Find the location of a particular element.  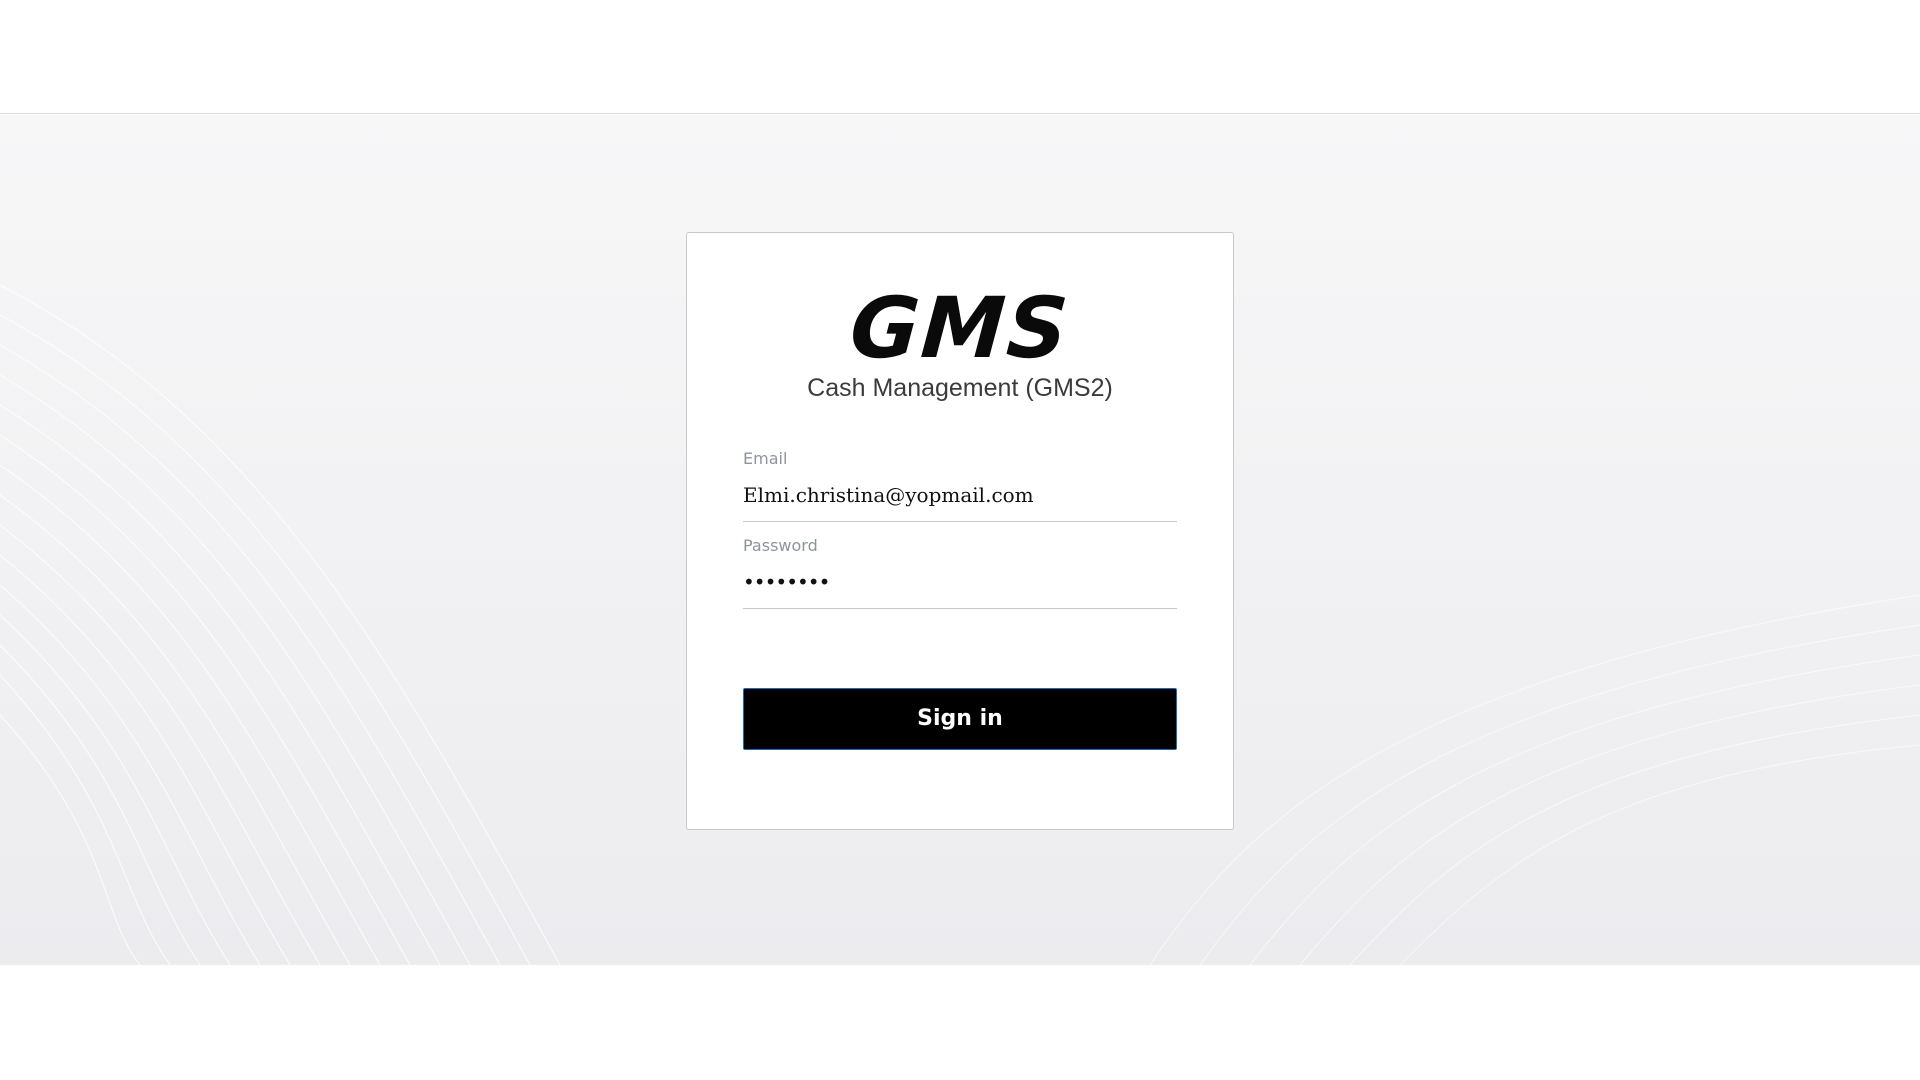

email-field: Email is located at coordinates (960, 480).